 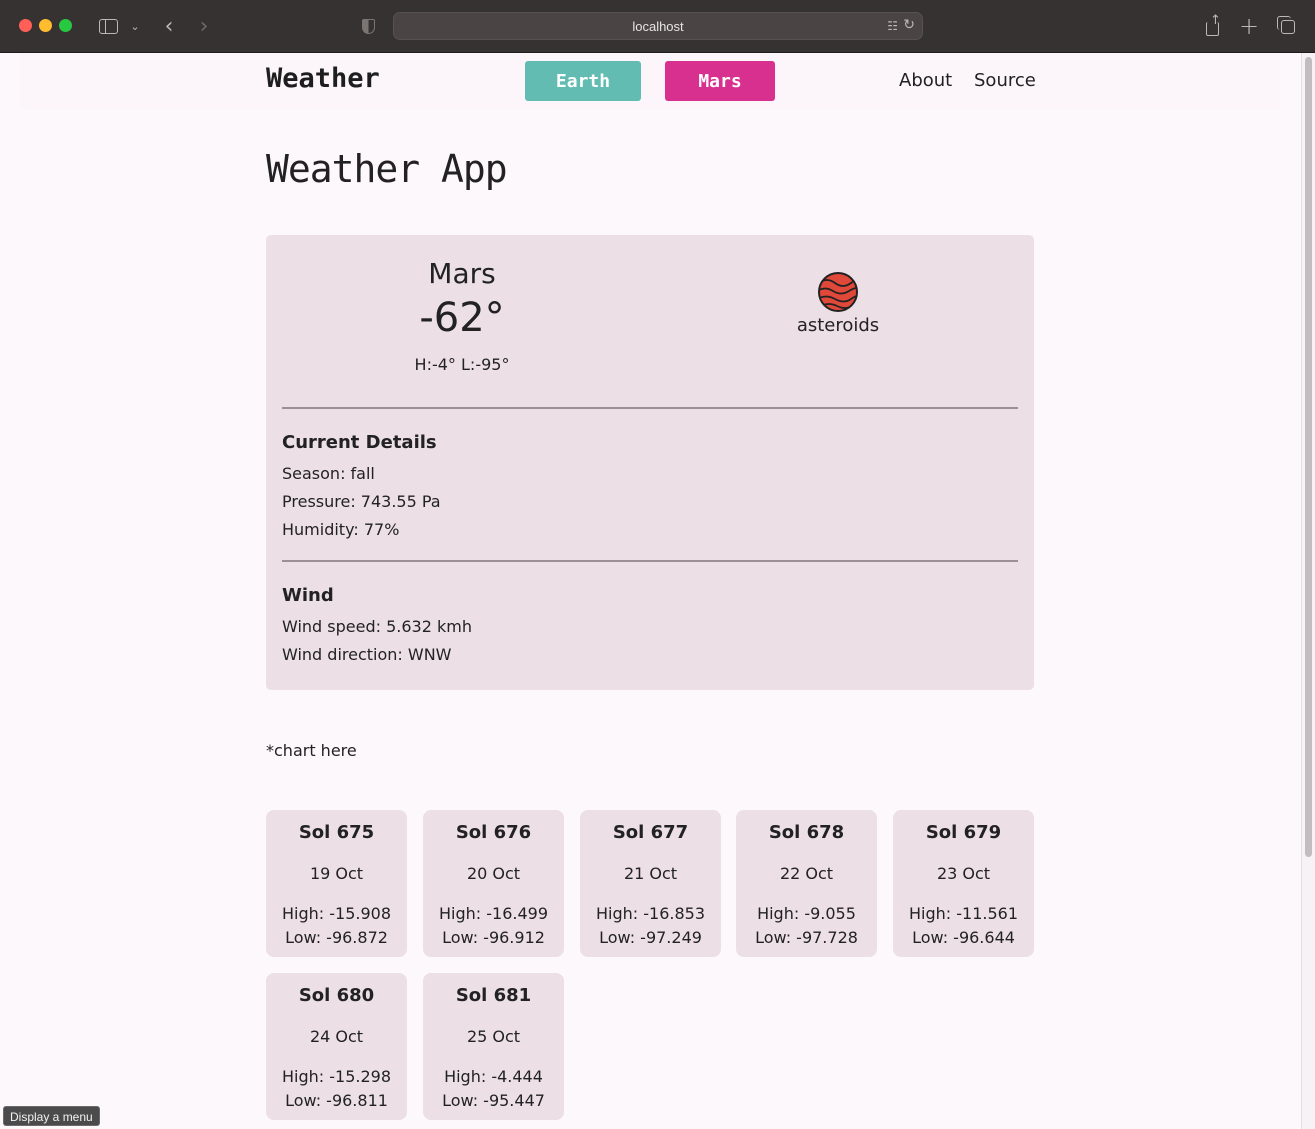 I want to click on privacy-shield-icon, so click(x=368, y=26).